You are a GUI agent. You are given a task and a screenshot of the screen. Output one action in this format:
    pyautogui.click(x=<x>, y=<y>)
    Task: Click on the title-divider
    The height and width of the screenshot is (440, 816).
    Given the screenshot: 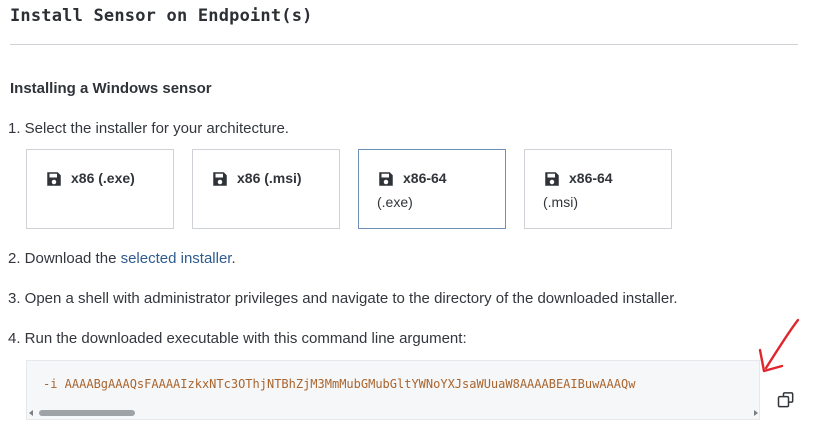 What is the action you would take?
    pyautogui.click(x=404, y=44)
    